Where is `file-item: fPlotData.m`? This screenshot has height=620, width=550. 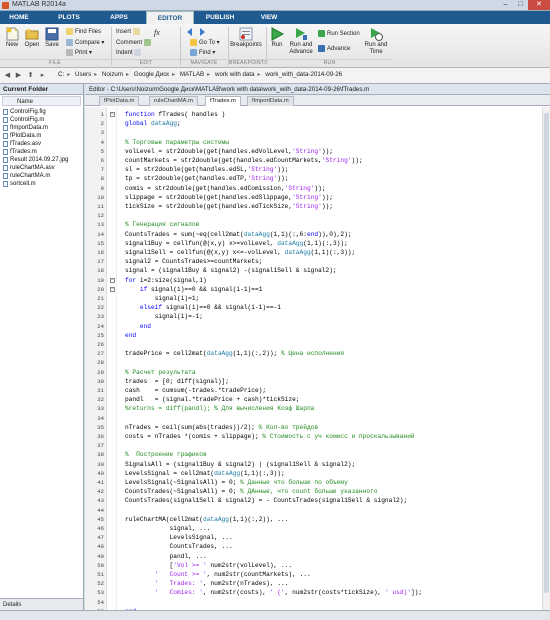
file-item: fPlotData.m is located at coordinates (43, 136).